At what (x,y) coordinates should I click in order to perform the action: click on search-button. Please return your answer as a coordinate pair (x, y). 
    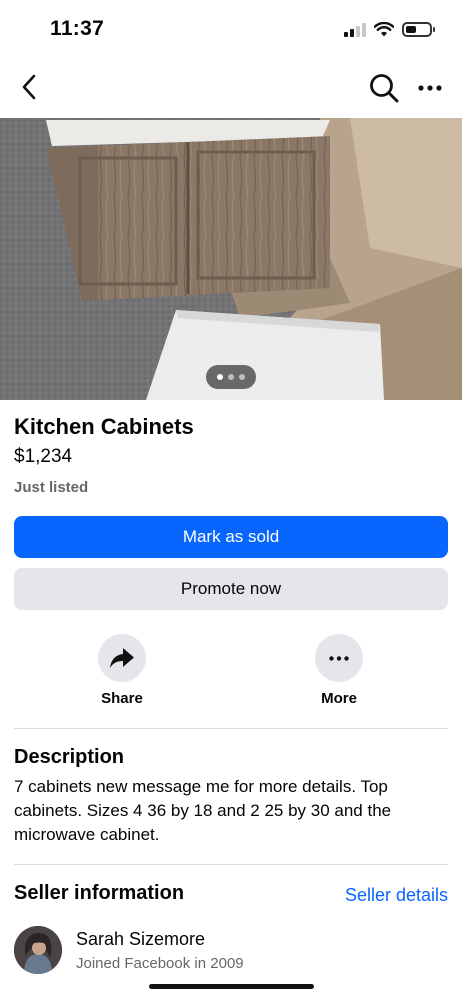
    Looking at the image, I should click on (384, 88).